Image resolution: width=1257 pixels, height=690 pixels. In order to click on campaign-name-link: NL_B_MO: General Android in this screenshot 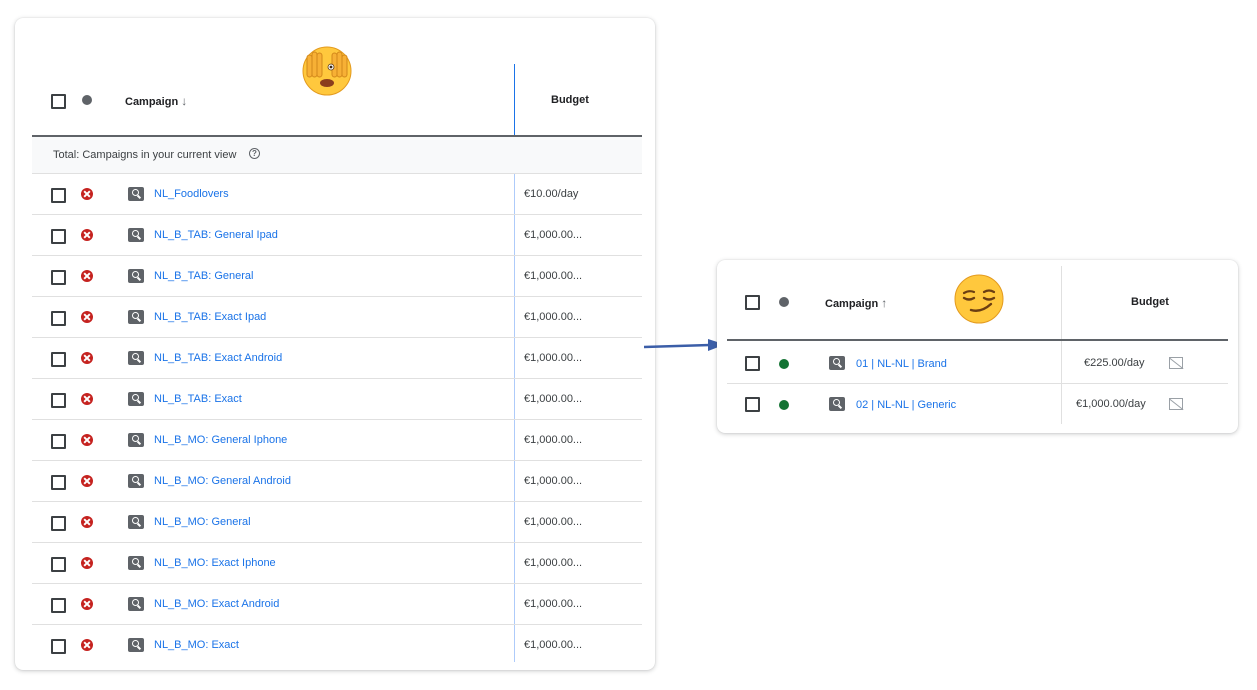, I will do `click(222, 481)`.